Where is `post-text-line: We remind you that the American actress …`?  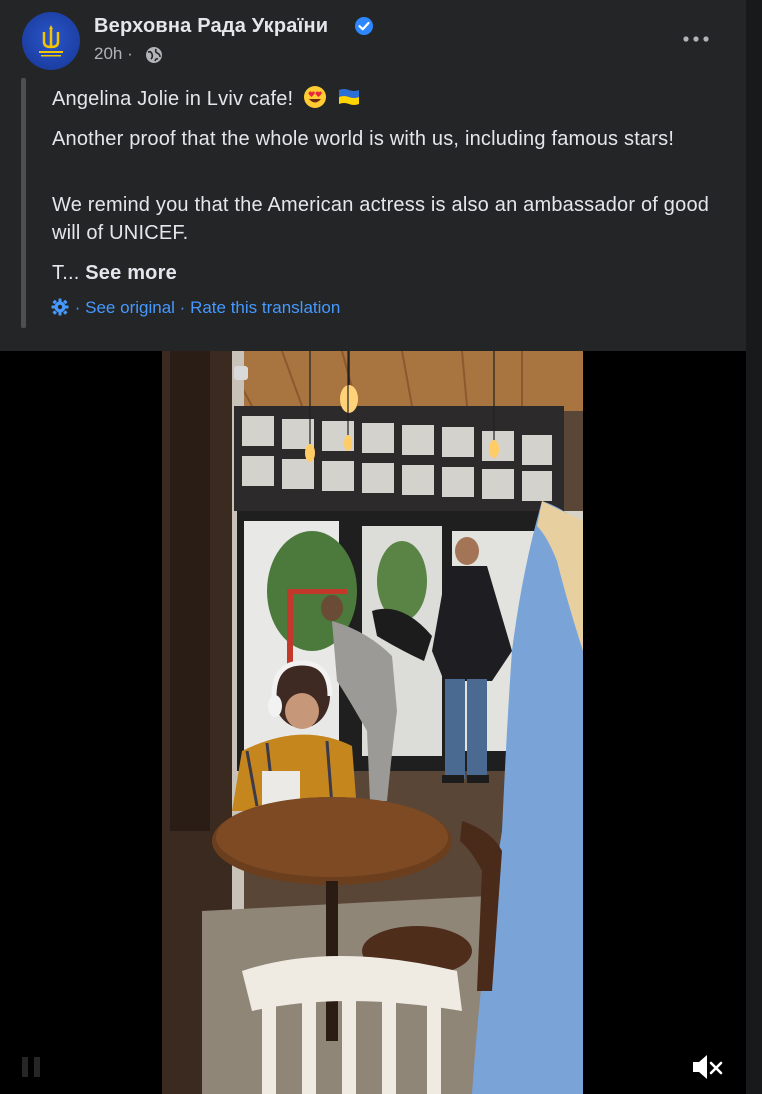
post-text-line: We remind you that the American actress … is located at coordinates (381, 219).